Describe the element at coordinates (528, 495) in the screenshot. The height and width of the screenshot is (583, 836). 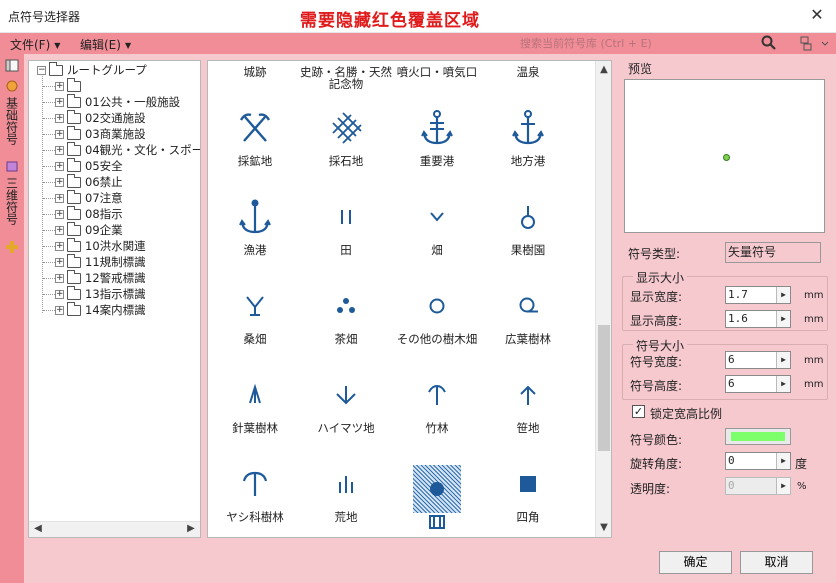
I see `symbol-cell: 四角` at that location.